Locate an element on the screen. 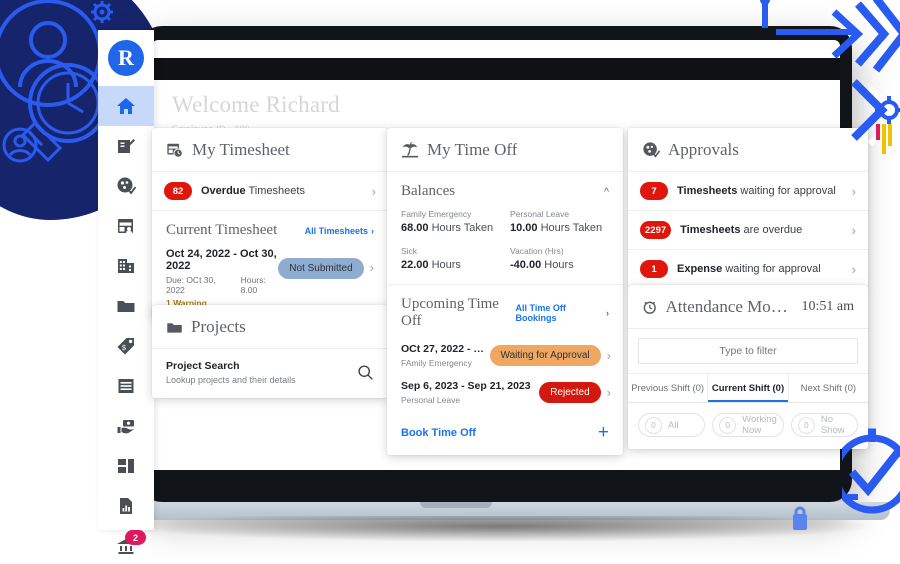 Image resolution: width=900 pixels, height=564 pixels. balance-value: -40.00 Hours is located at coordinates (542, 265).